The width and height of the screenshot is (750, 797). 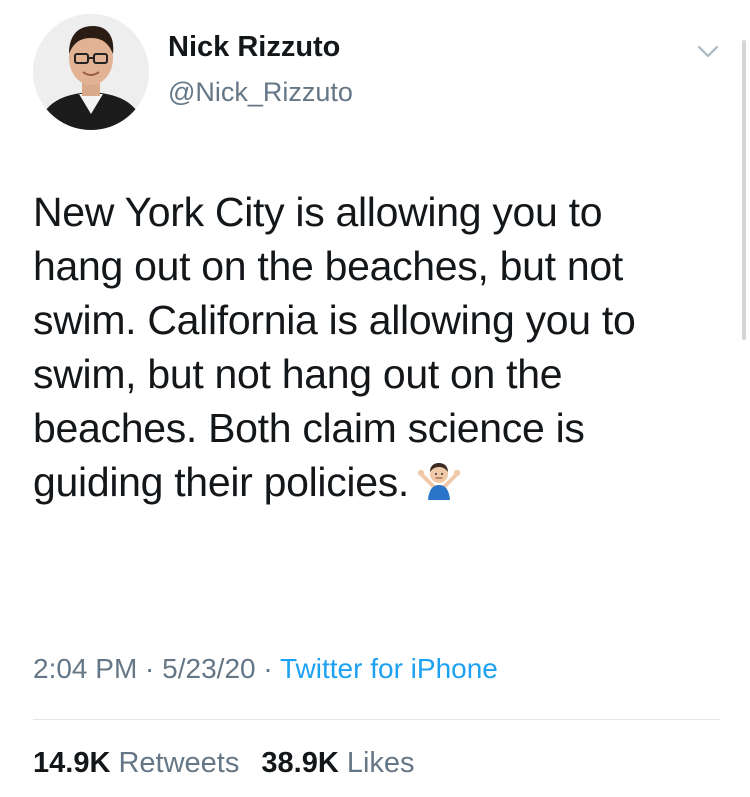 I want to click on divider, so click(x=376, y=719).